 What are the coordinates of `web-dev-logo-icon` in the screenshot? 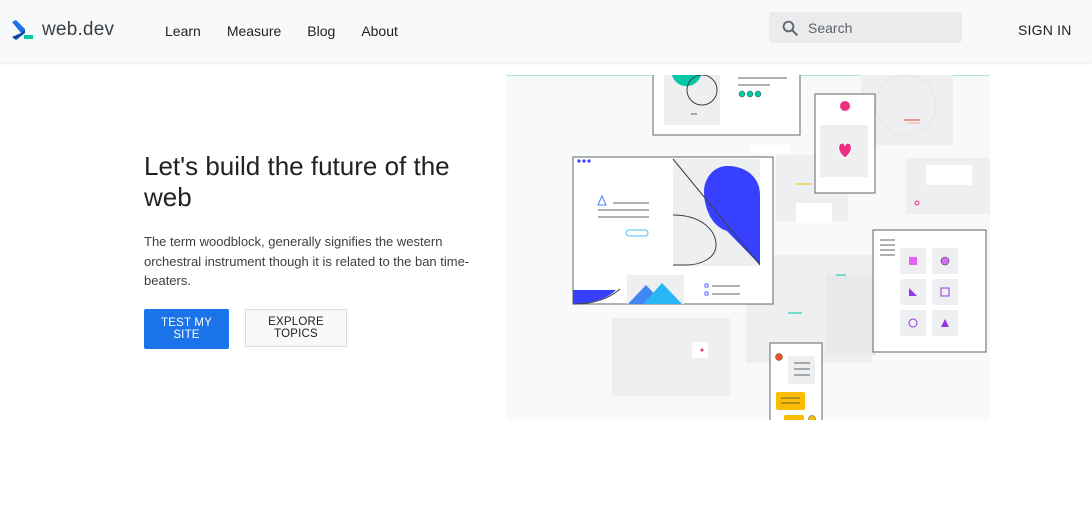 It's located at (22, 30).